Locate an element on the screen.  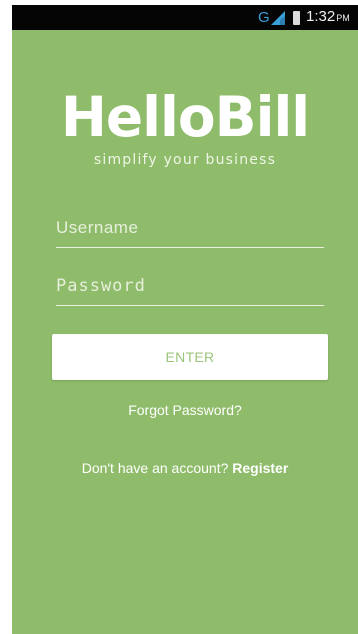
app-logo: HelloBill is located at coordinates (185, 117).